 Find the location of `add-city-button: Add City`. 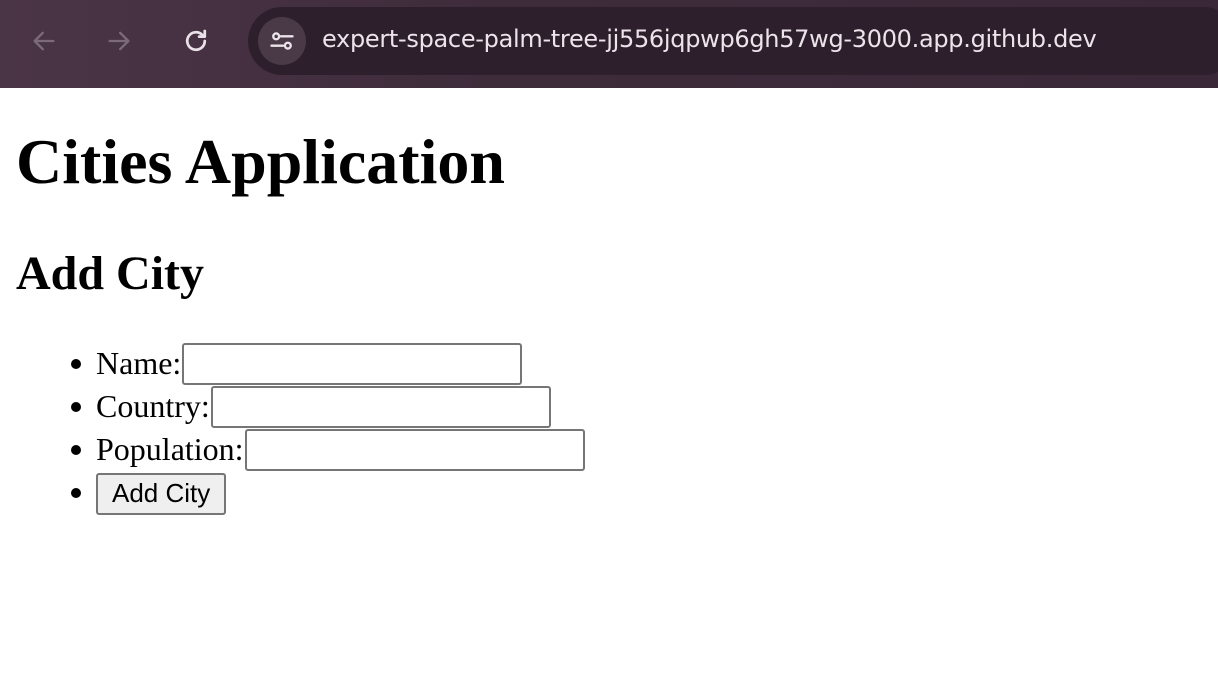

add-city-button: Add City is located at coordinates (161, 493).